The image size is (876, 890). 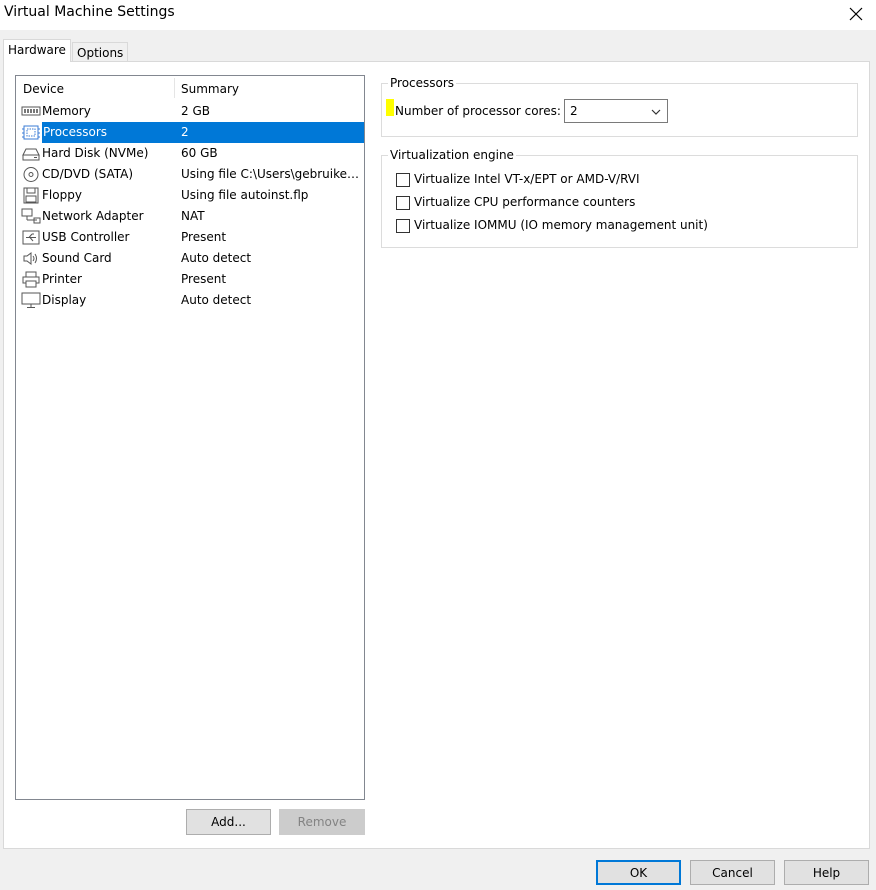 I want to click on title-bar: Virtual Machine Settings, so click(x=438, y=15).